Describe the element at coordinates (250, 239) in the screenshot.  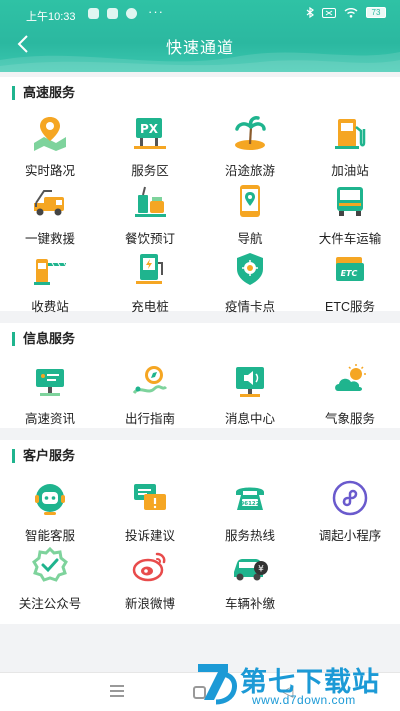
I see `grid-item-label: 导航` at that location.